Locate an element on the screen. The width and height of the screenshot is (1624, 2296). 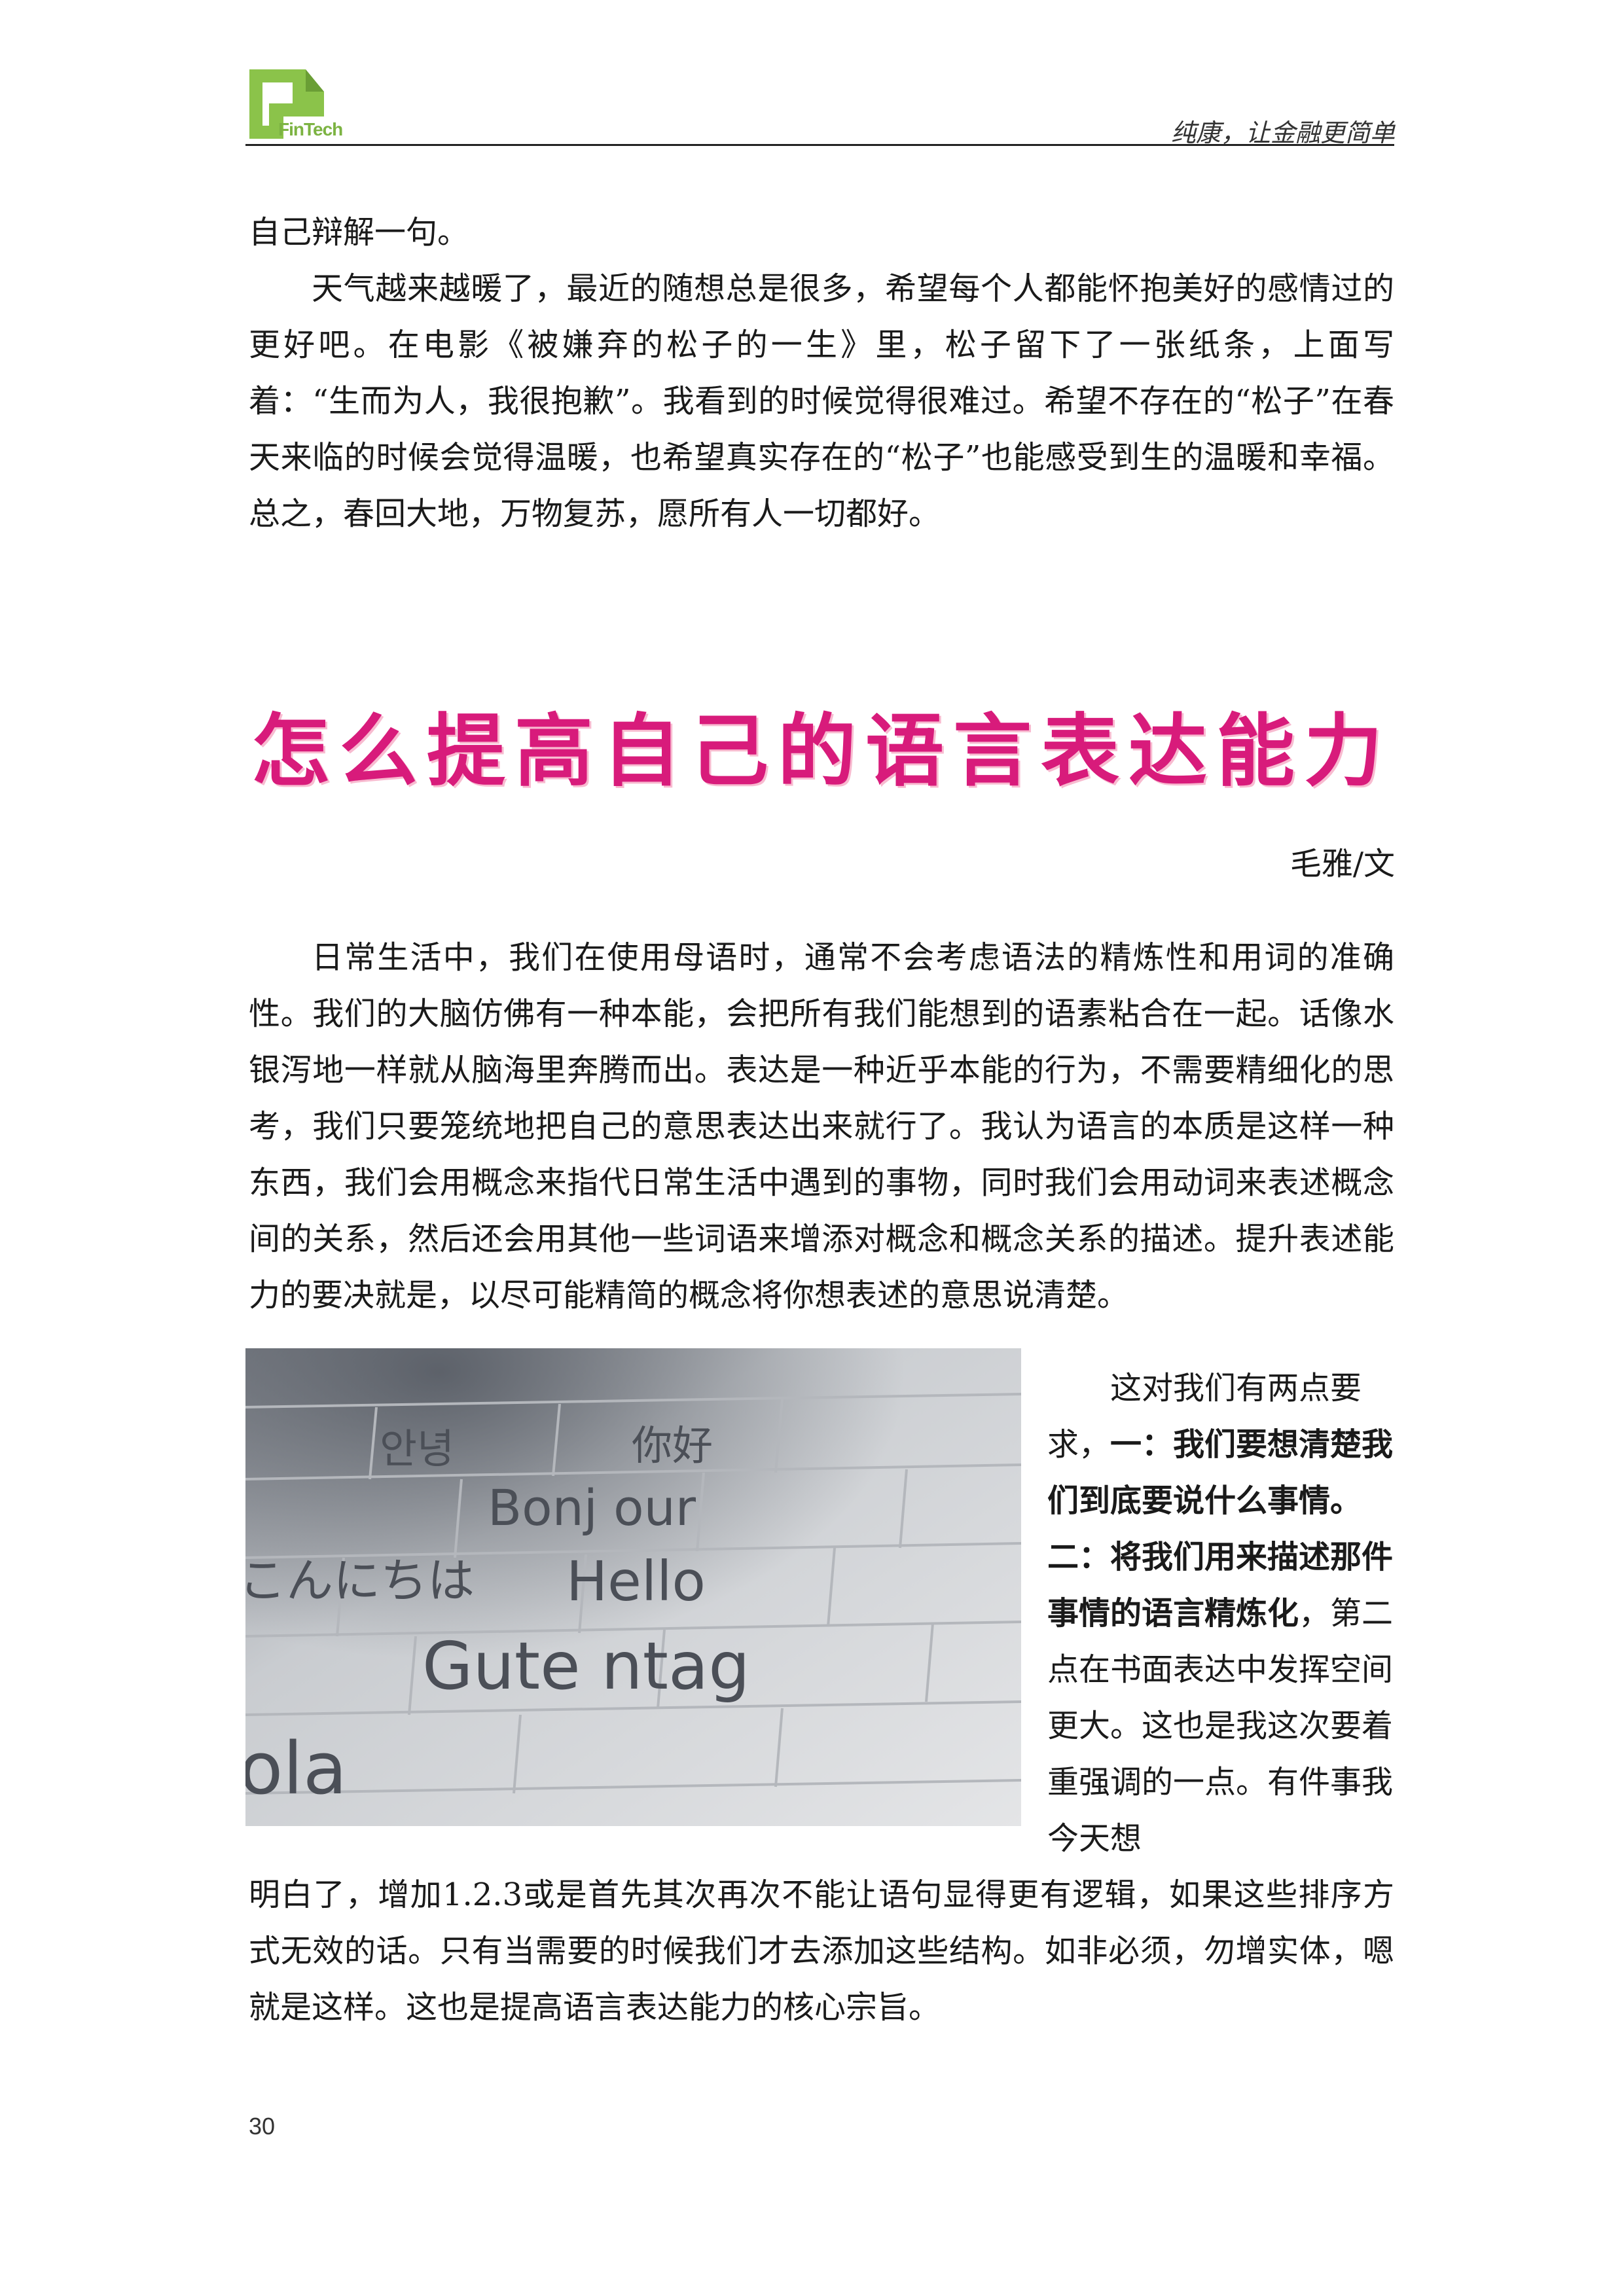
logo-text: FinTech is located at coordinates (310, 129).